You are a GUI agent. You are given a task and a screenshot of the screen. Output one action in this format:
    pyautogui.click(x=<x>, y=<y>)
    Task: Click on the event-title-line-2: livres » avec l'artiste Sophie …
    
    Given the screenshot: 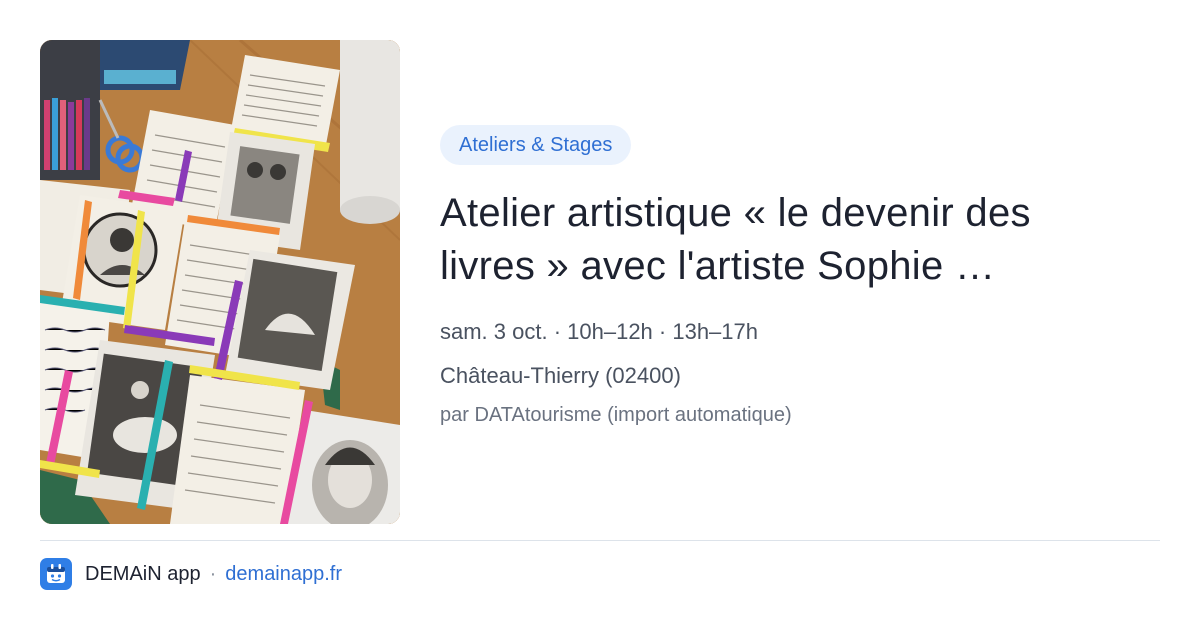 What is the action you would take?
    pyautogui.click(x=718, y=266)
    